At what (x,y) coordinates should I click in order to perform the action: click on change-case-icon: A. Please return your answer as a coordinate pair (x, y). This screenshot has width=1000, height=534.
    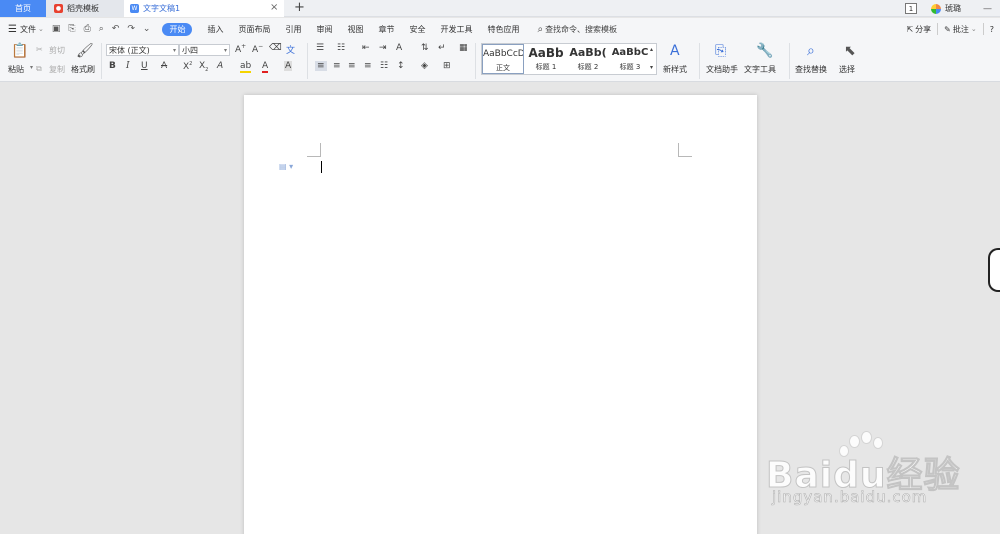
    Looking at the image, I should click on (399, 48).